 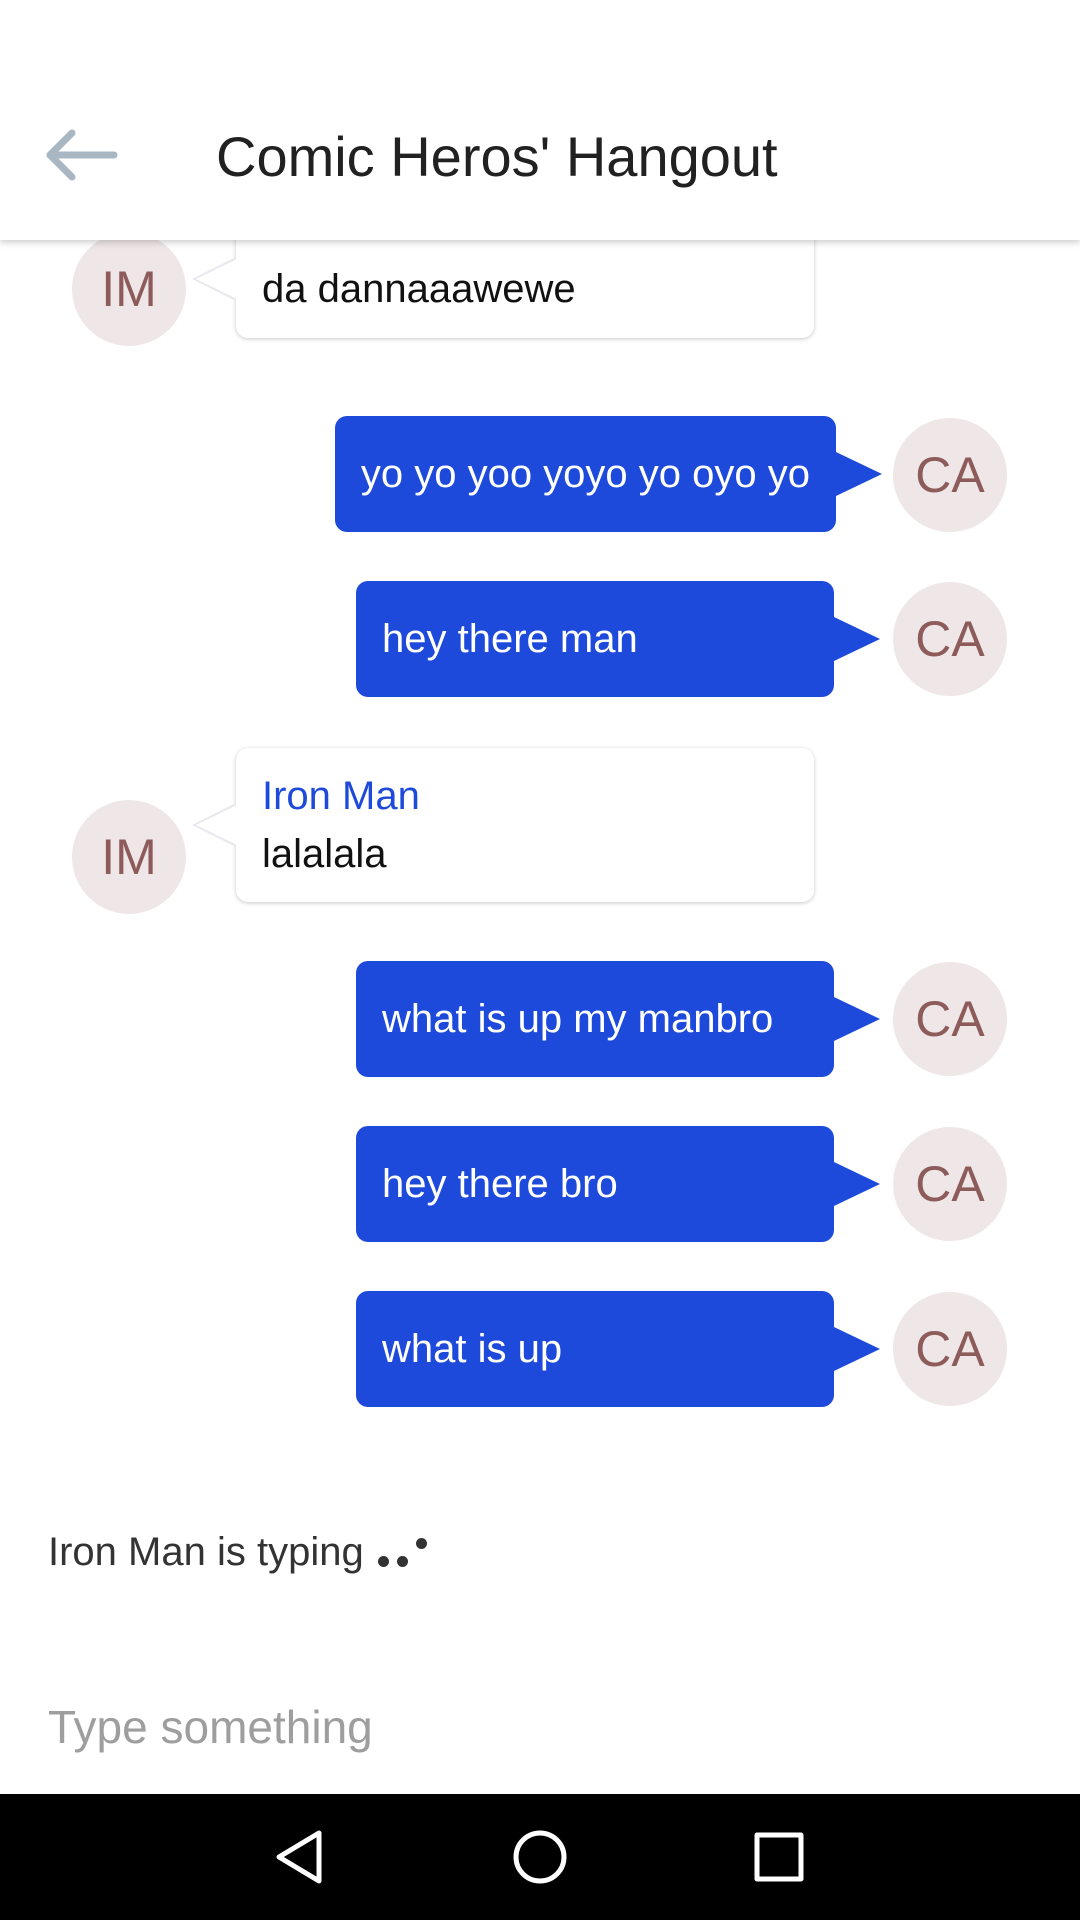 I want to click on typing-dots-icon, so click(x=406, y=1556).